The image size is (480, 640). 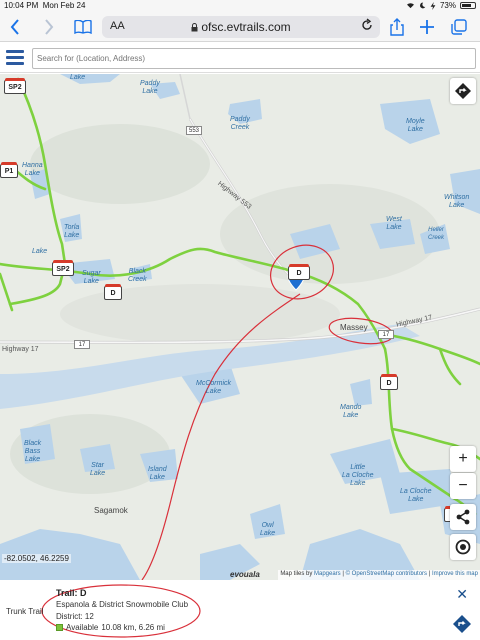 I want to click on moyle-lake-label: Moyle Lake, so click(x=415, y=125).